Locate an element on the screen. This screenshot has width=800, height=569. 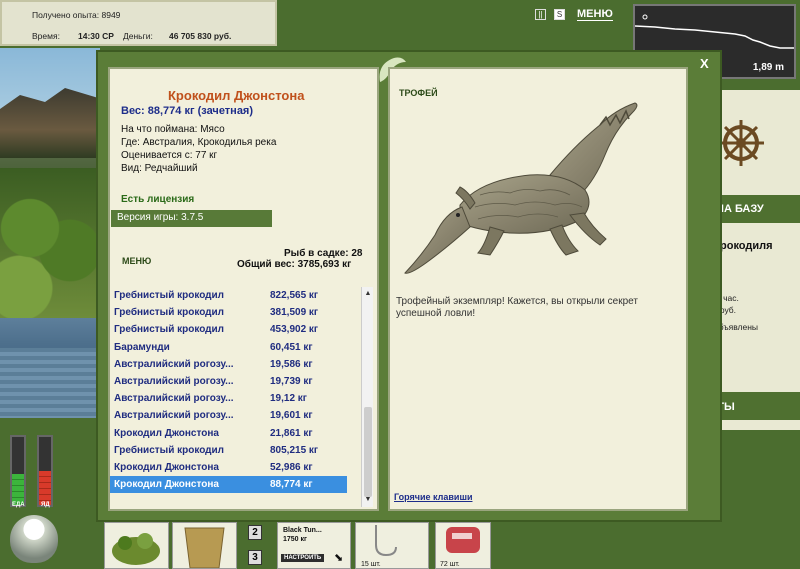
hook-count: 15 шт. is located at coordinates (371, 564).